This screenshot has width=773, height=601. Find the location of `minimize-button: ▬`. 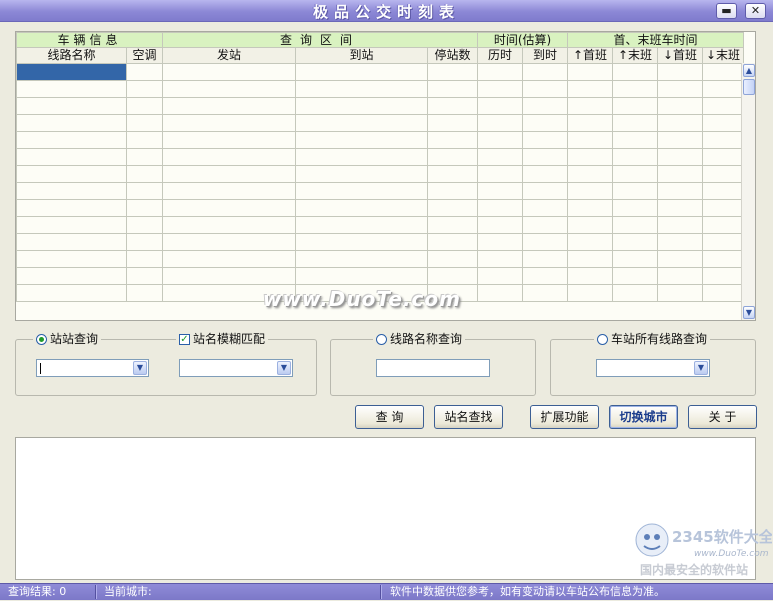

minimize-button: ▬ is located at coordinates (726, 11).